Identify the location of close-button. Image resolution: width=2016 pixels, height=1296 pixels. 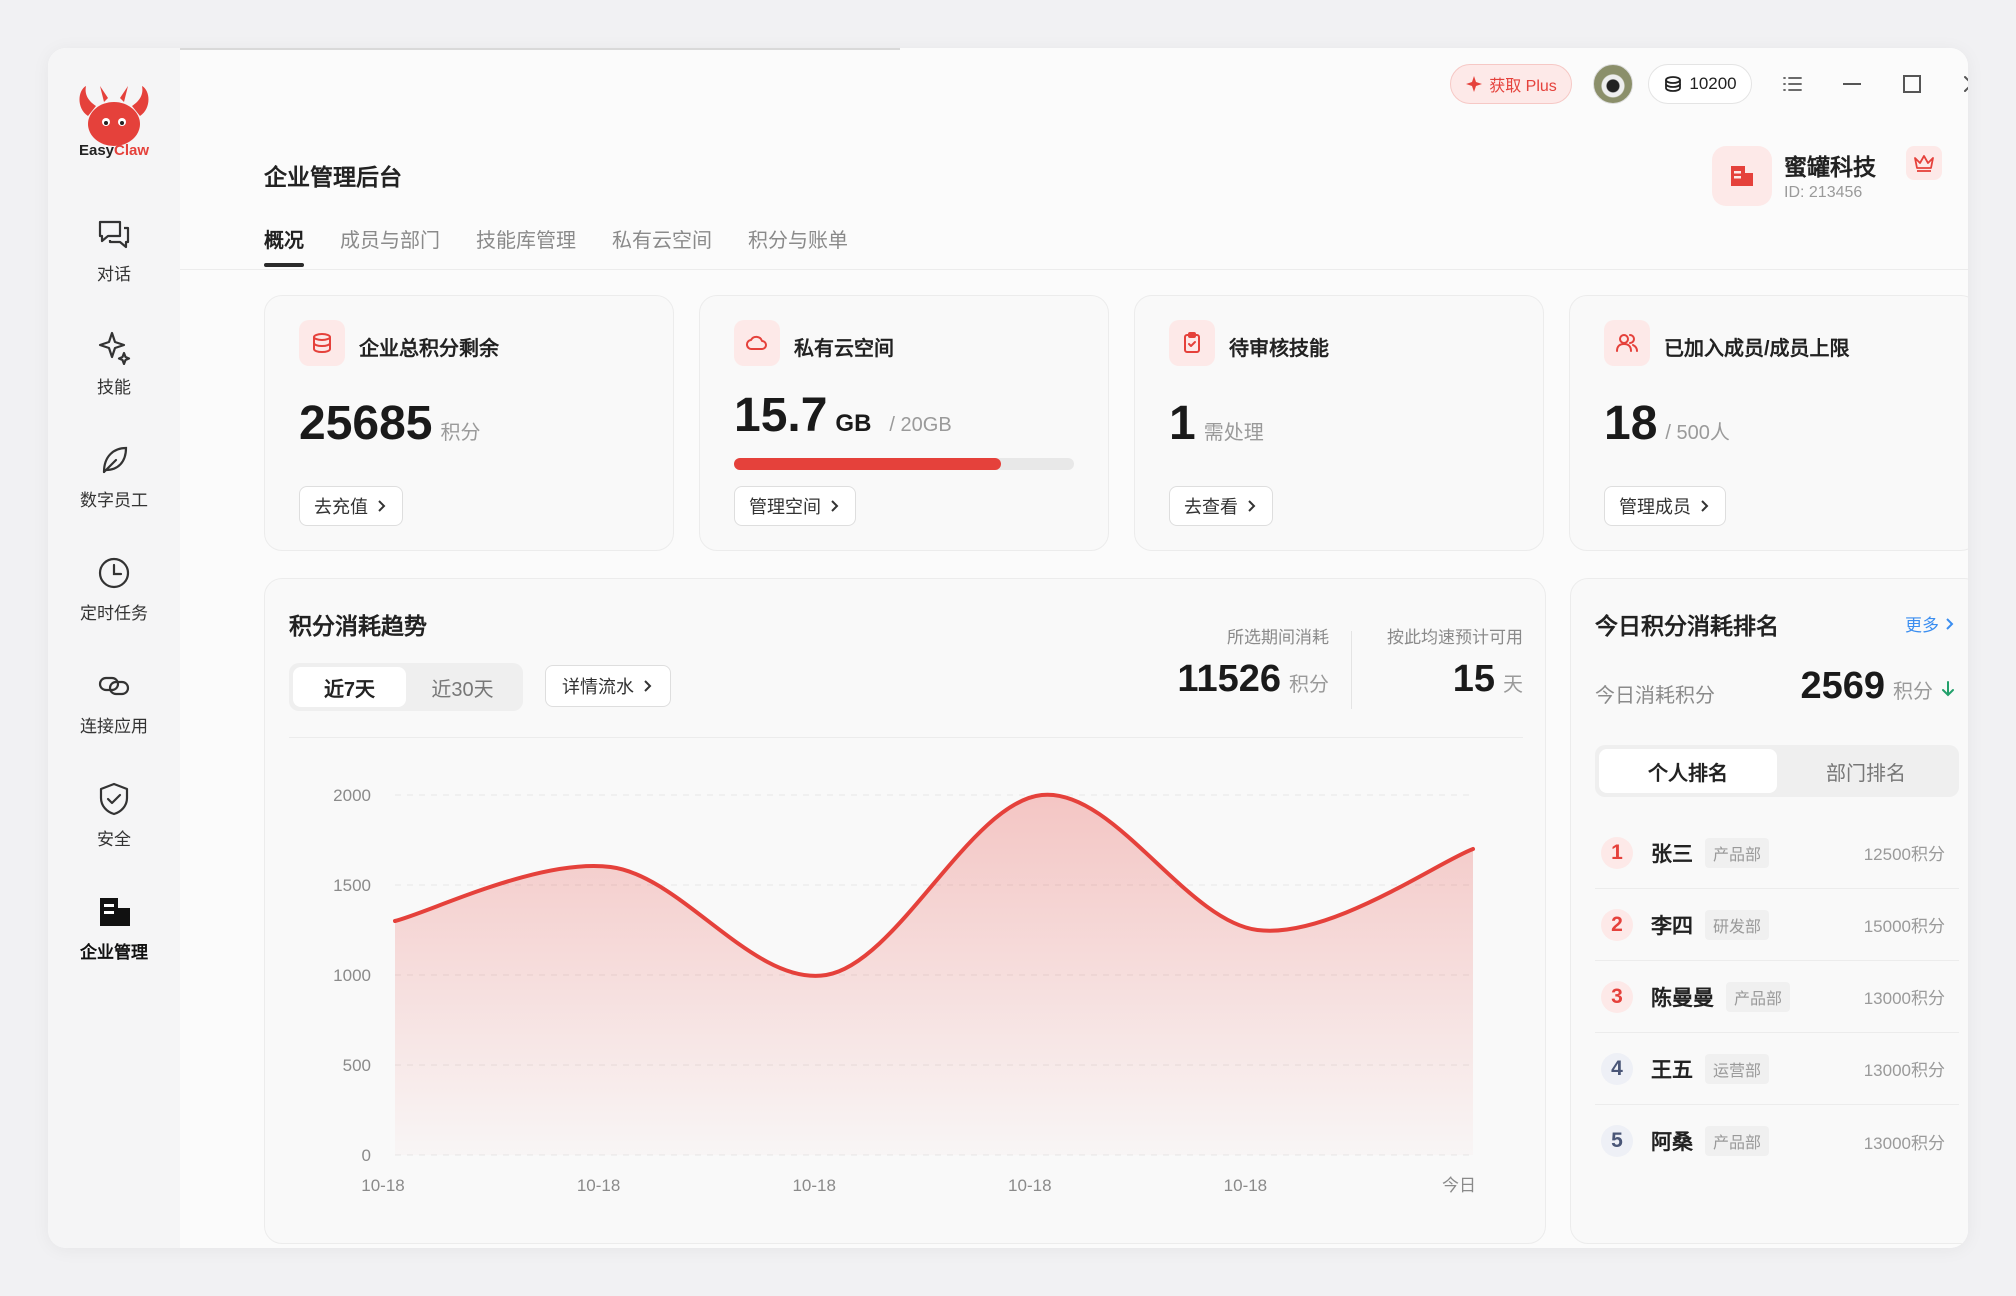
(1961, 84).